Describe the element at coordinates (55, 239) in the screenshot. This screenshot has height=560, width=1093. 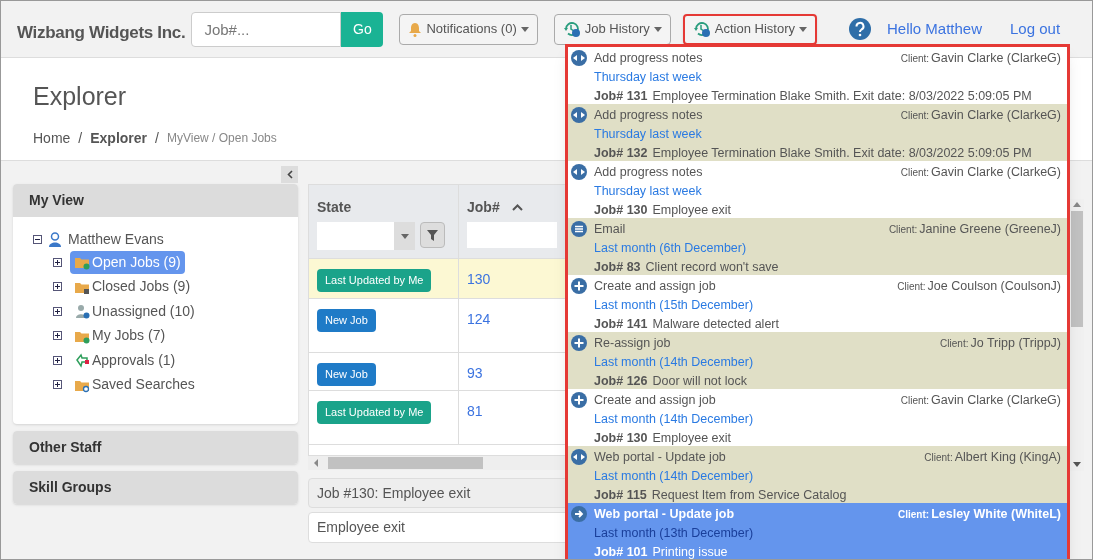
I see `user-icon` at that location.